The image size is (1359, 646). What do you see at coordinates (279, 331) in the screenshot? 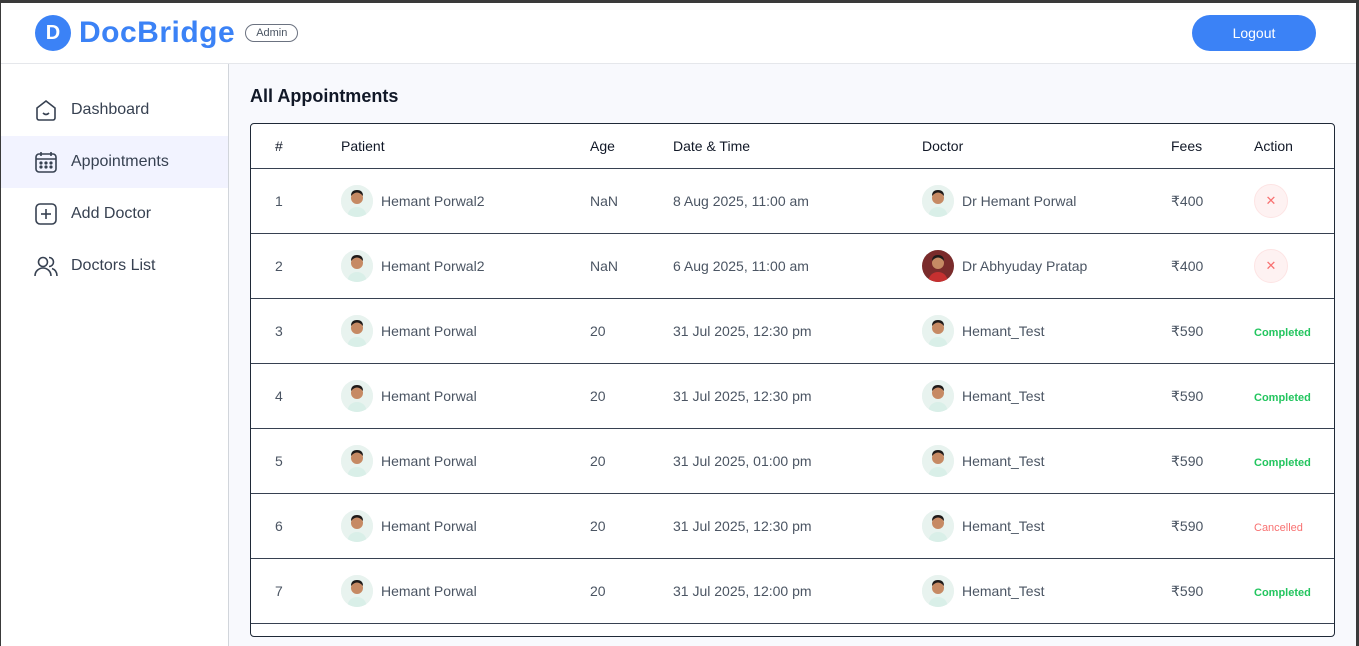
I see `row-number: 3` at bounding box center [279, 331].